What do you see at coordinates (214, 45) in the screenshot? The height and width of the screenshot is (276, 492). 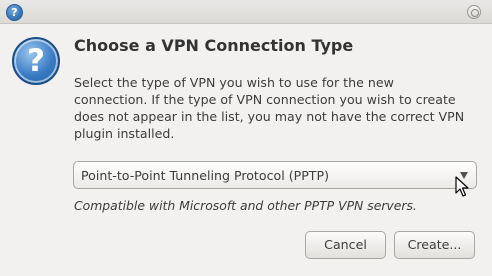 I see `dialog-title: Choose a VPN Connection Type` at bounding box center [214, 45].